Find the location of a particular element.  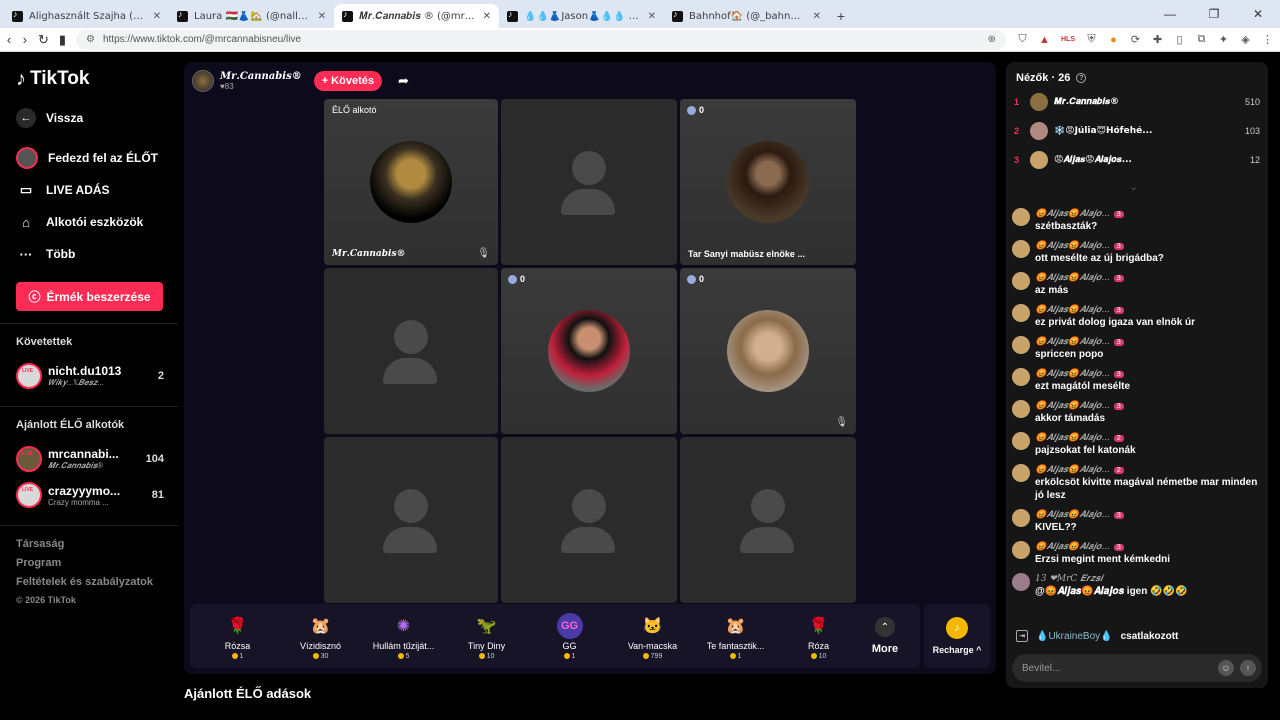

more-gifts-button: ⌃ More is located at coordinates (885, 636).